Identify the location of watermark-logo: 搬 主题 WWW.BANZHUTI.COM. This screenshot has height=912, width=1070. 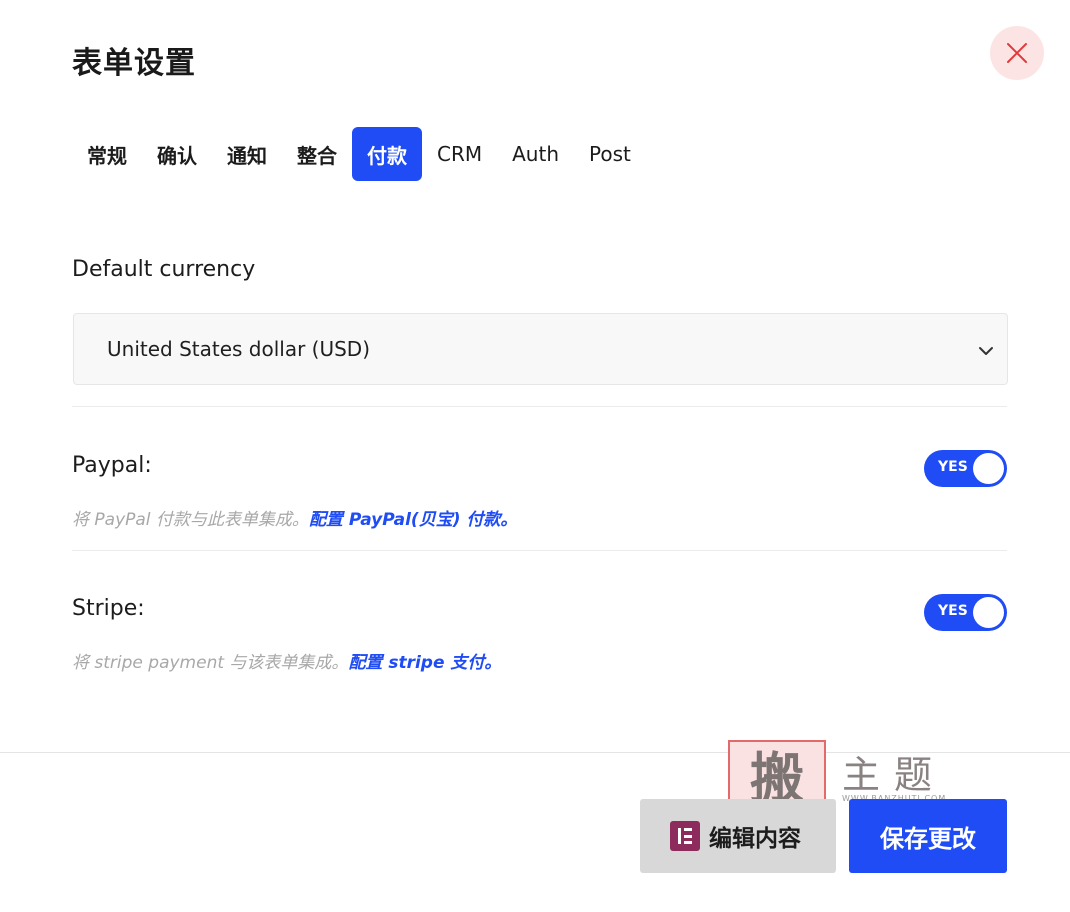
(843, 774).